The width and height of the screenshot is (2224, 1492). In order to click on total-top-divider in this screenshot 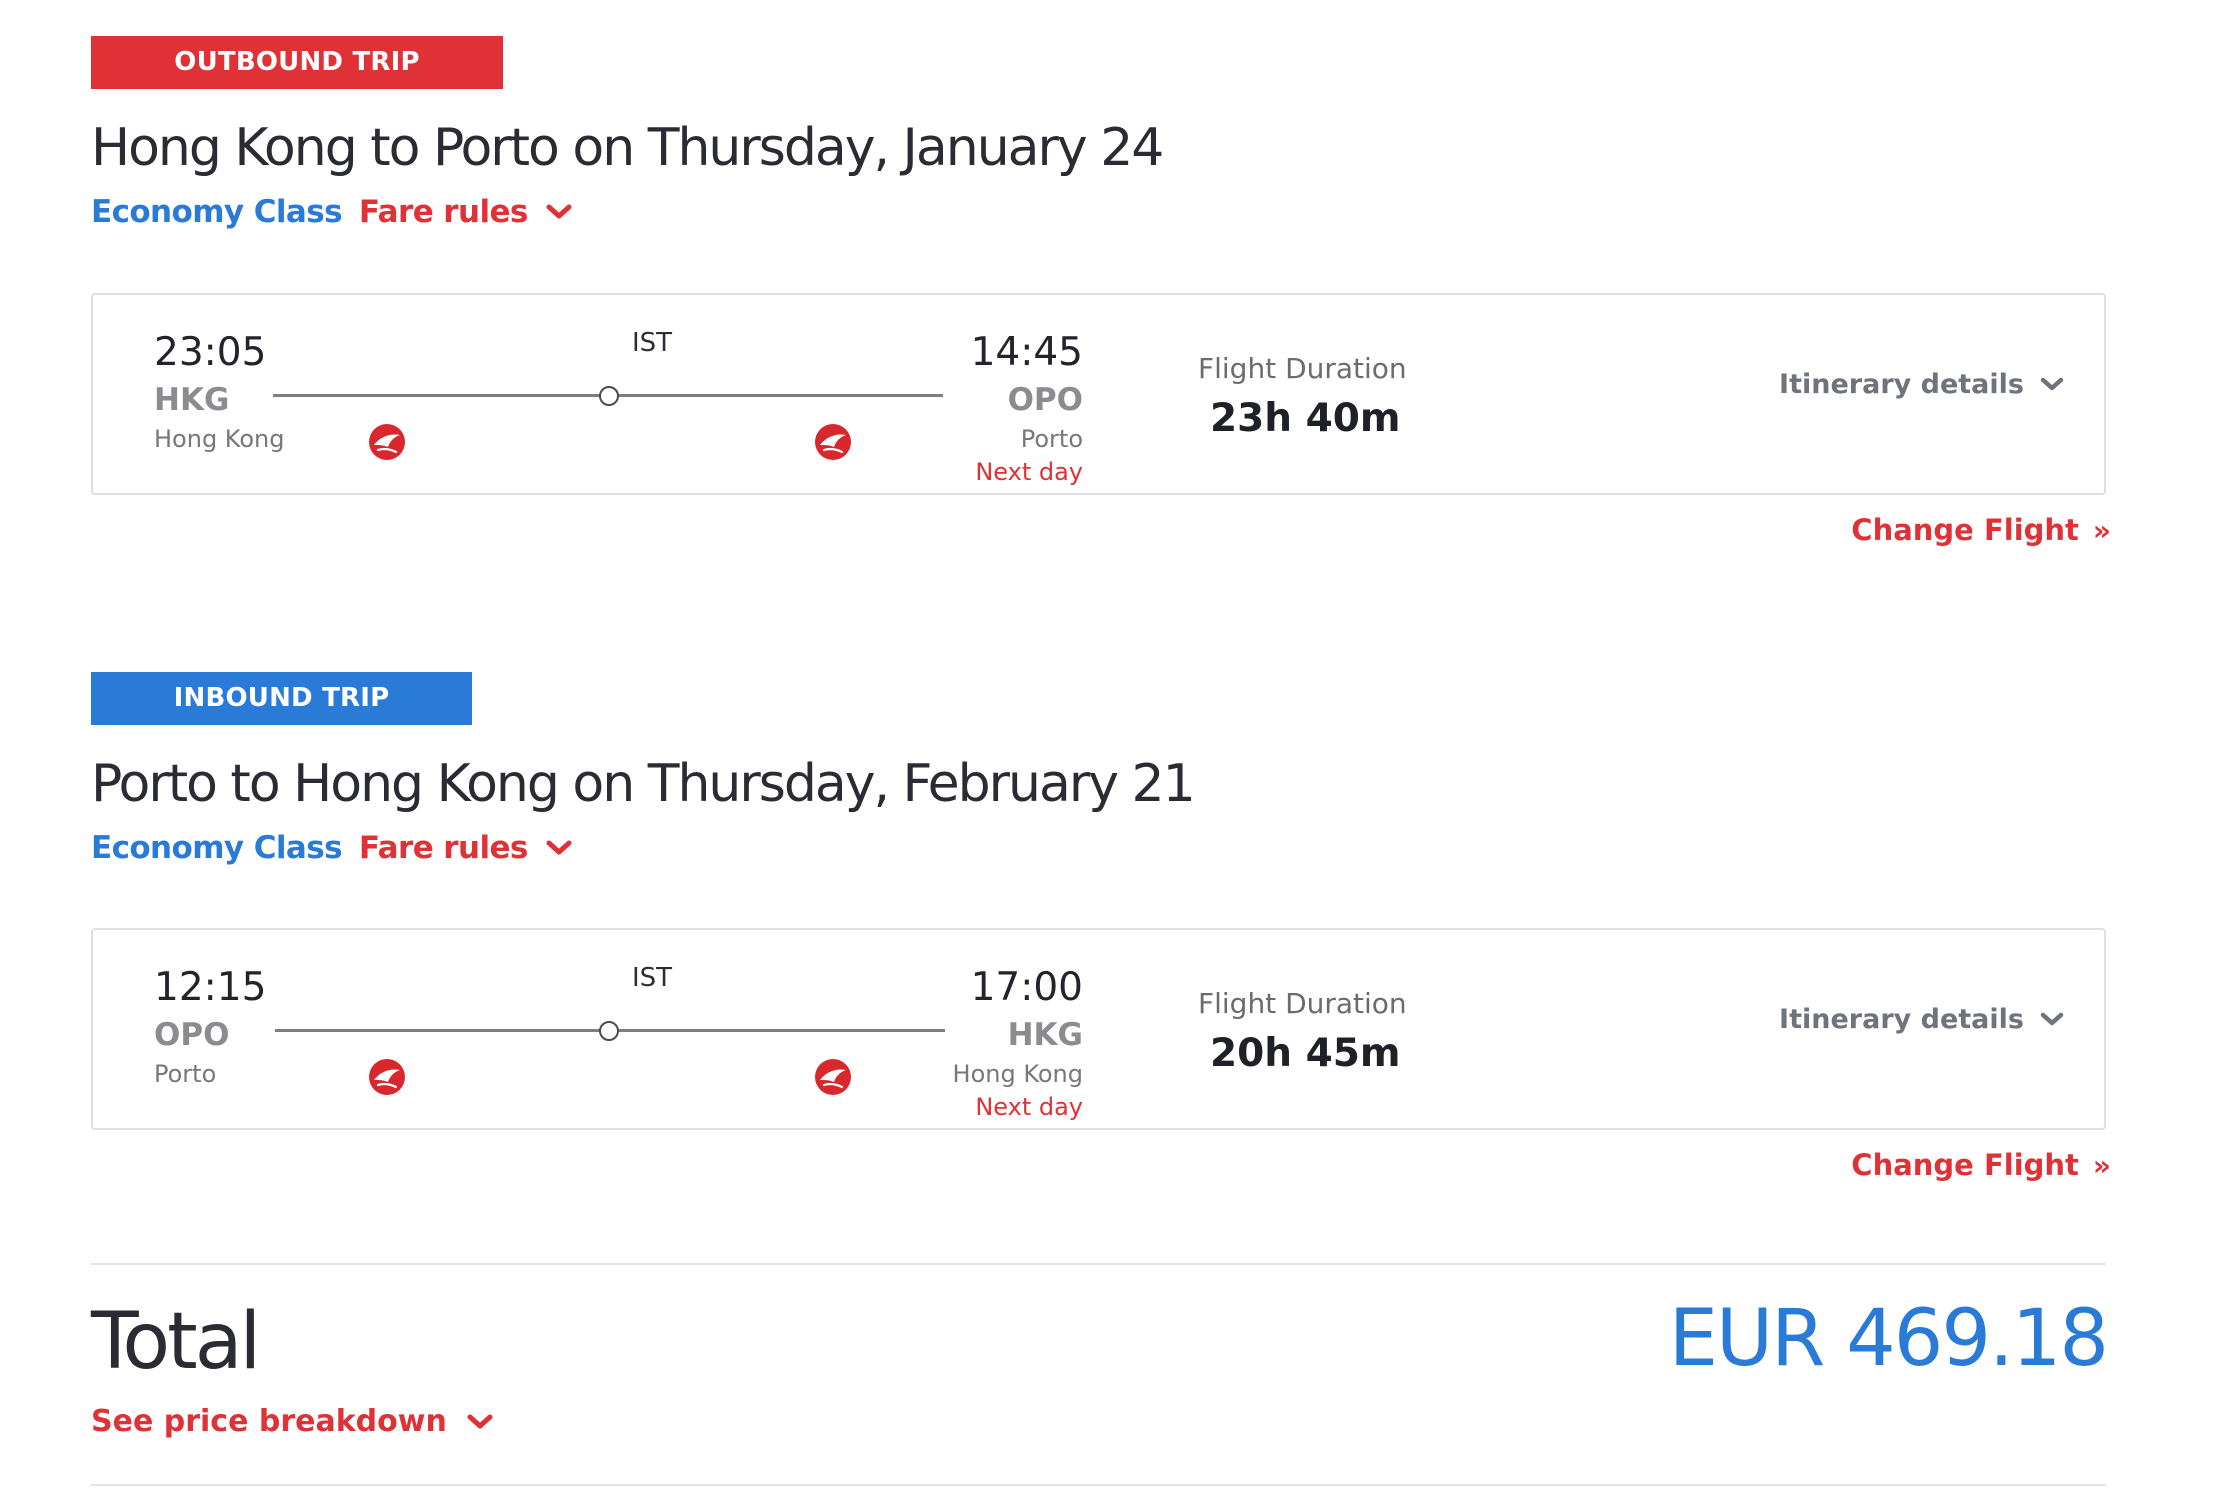, I will do `click(1098, 1264)`.